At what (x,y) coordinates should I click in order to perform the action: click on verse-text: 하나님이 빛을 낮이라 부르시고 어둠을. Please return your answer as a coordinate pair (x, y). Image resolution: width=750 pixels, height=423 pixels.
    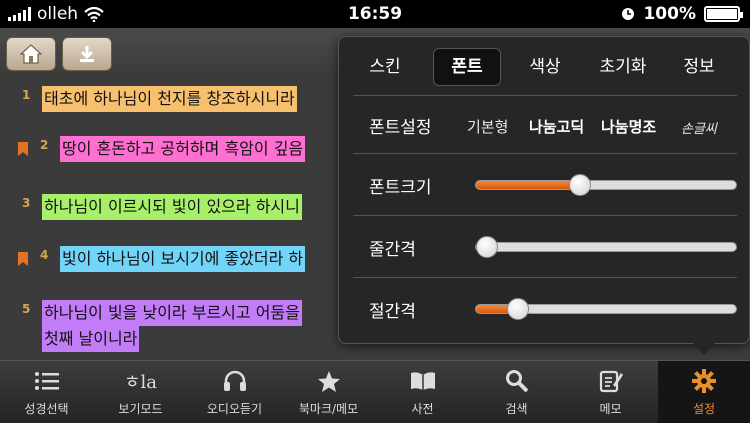
    Looking at the image, I should click on (172, 313).